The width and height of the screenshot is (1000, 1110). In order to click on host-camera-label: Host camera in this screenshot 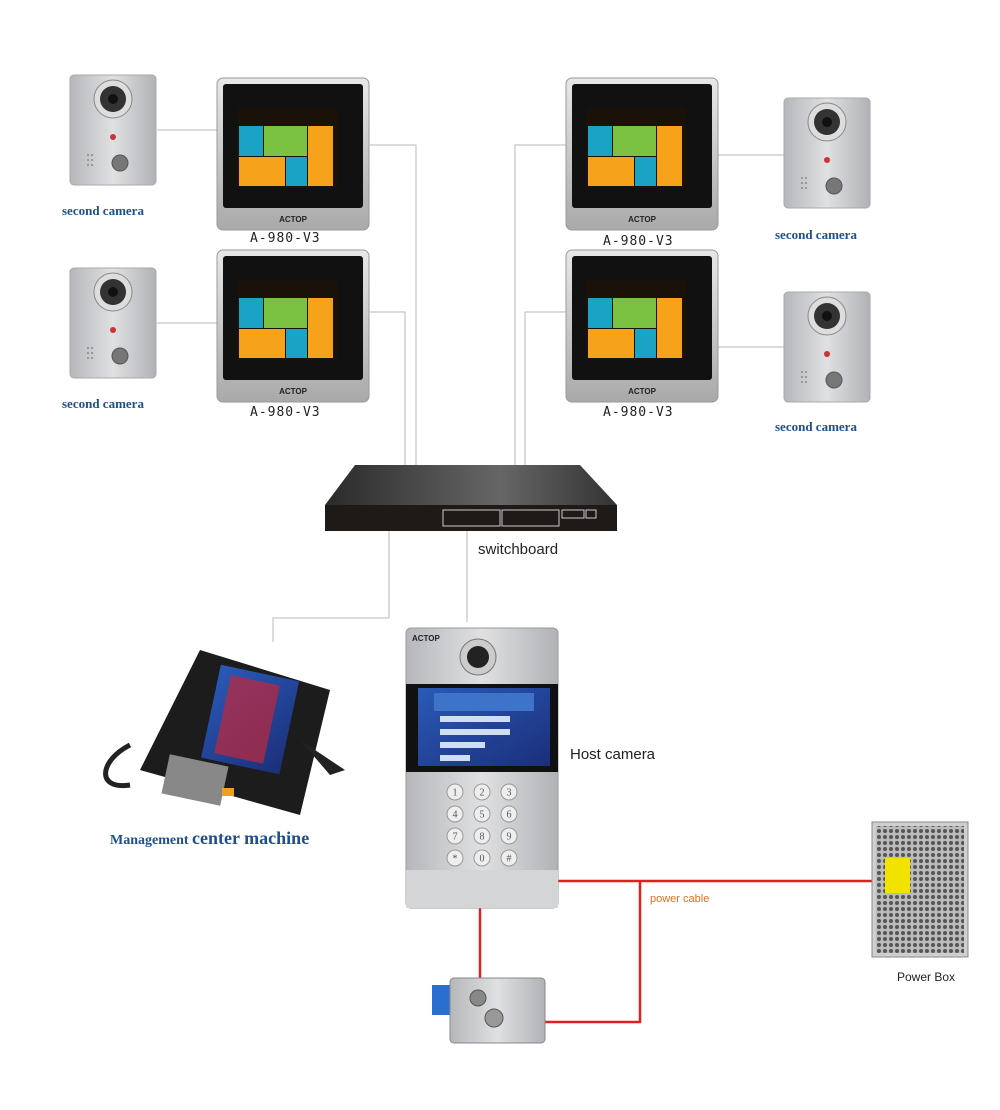, I will do `click(613, 754)`.